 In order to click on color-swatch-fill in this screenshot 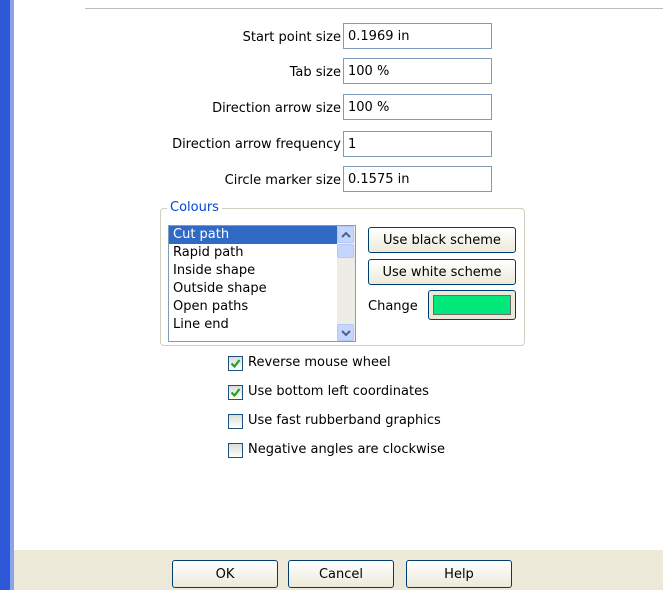, I will do `click(472, 305)`.